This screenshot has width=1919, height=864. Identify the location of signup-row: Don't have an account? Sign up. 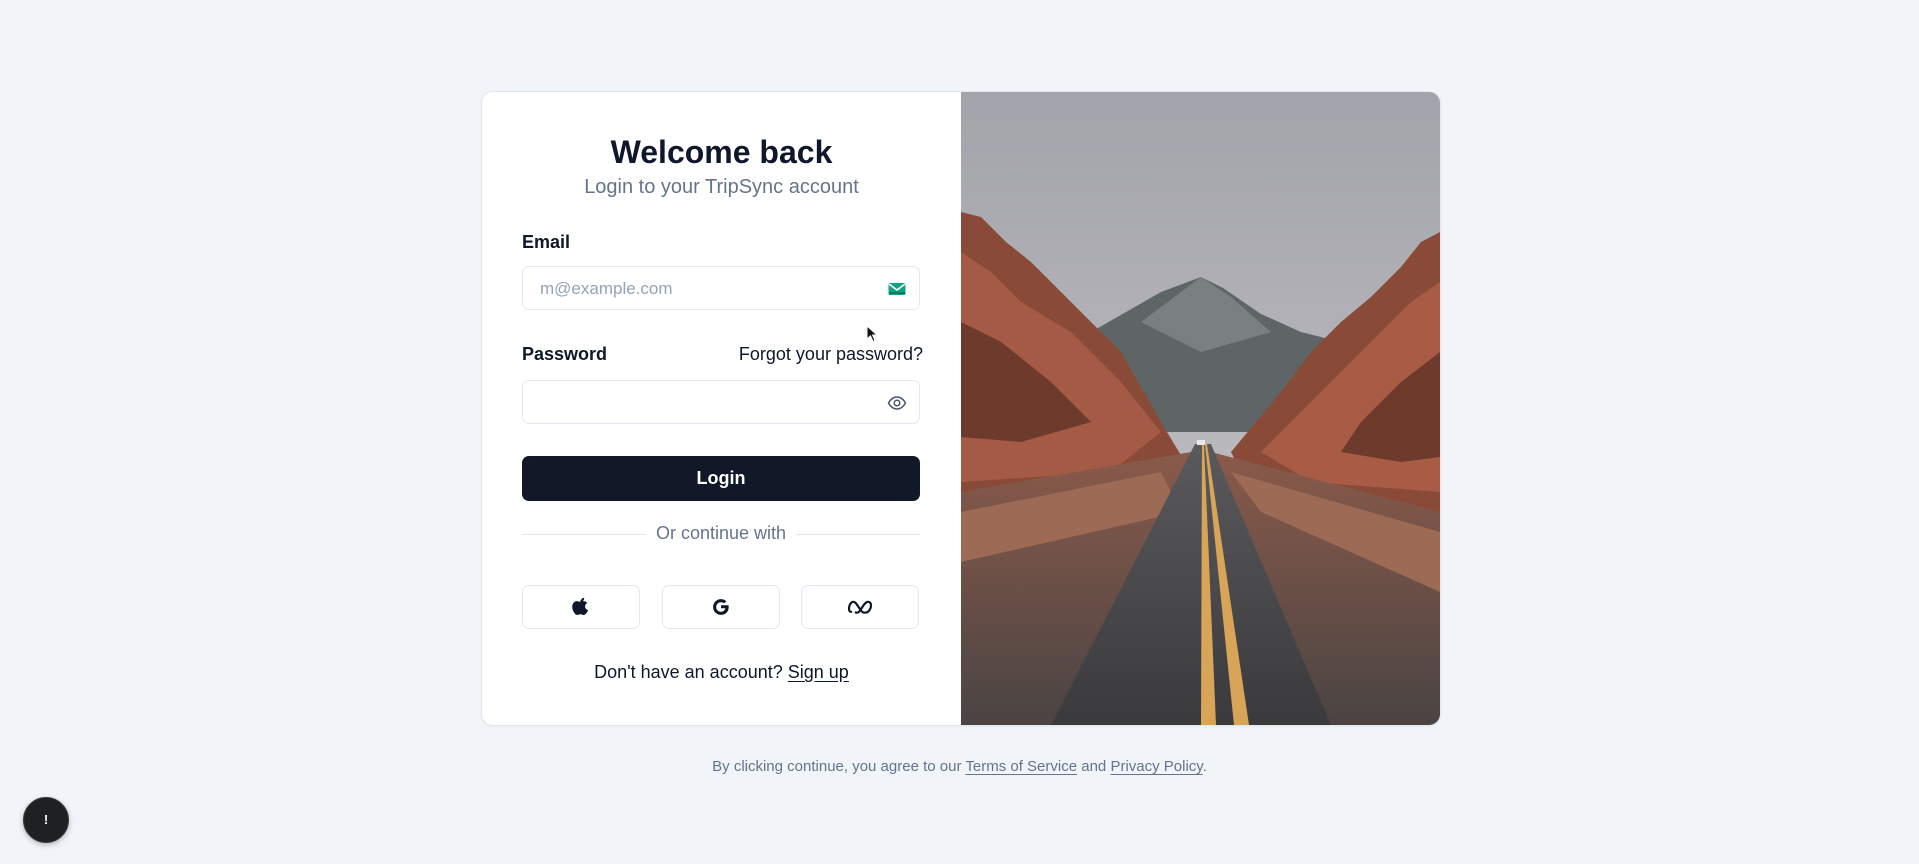
(721, 672).